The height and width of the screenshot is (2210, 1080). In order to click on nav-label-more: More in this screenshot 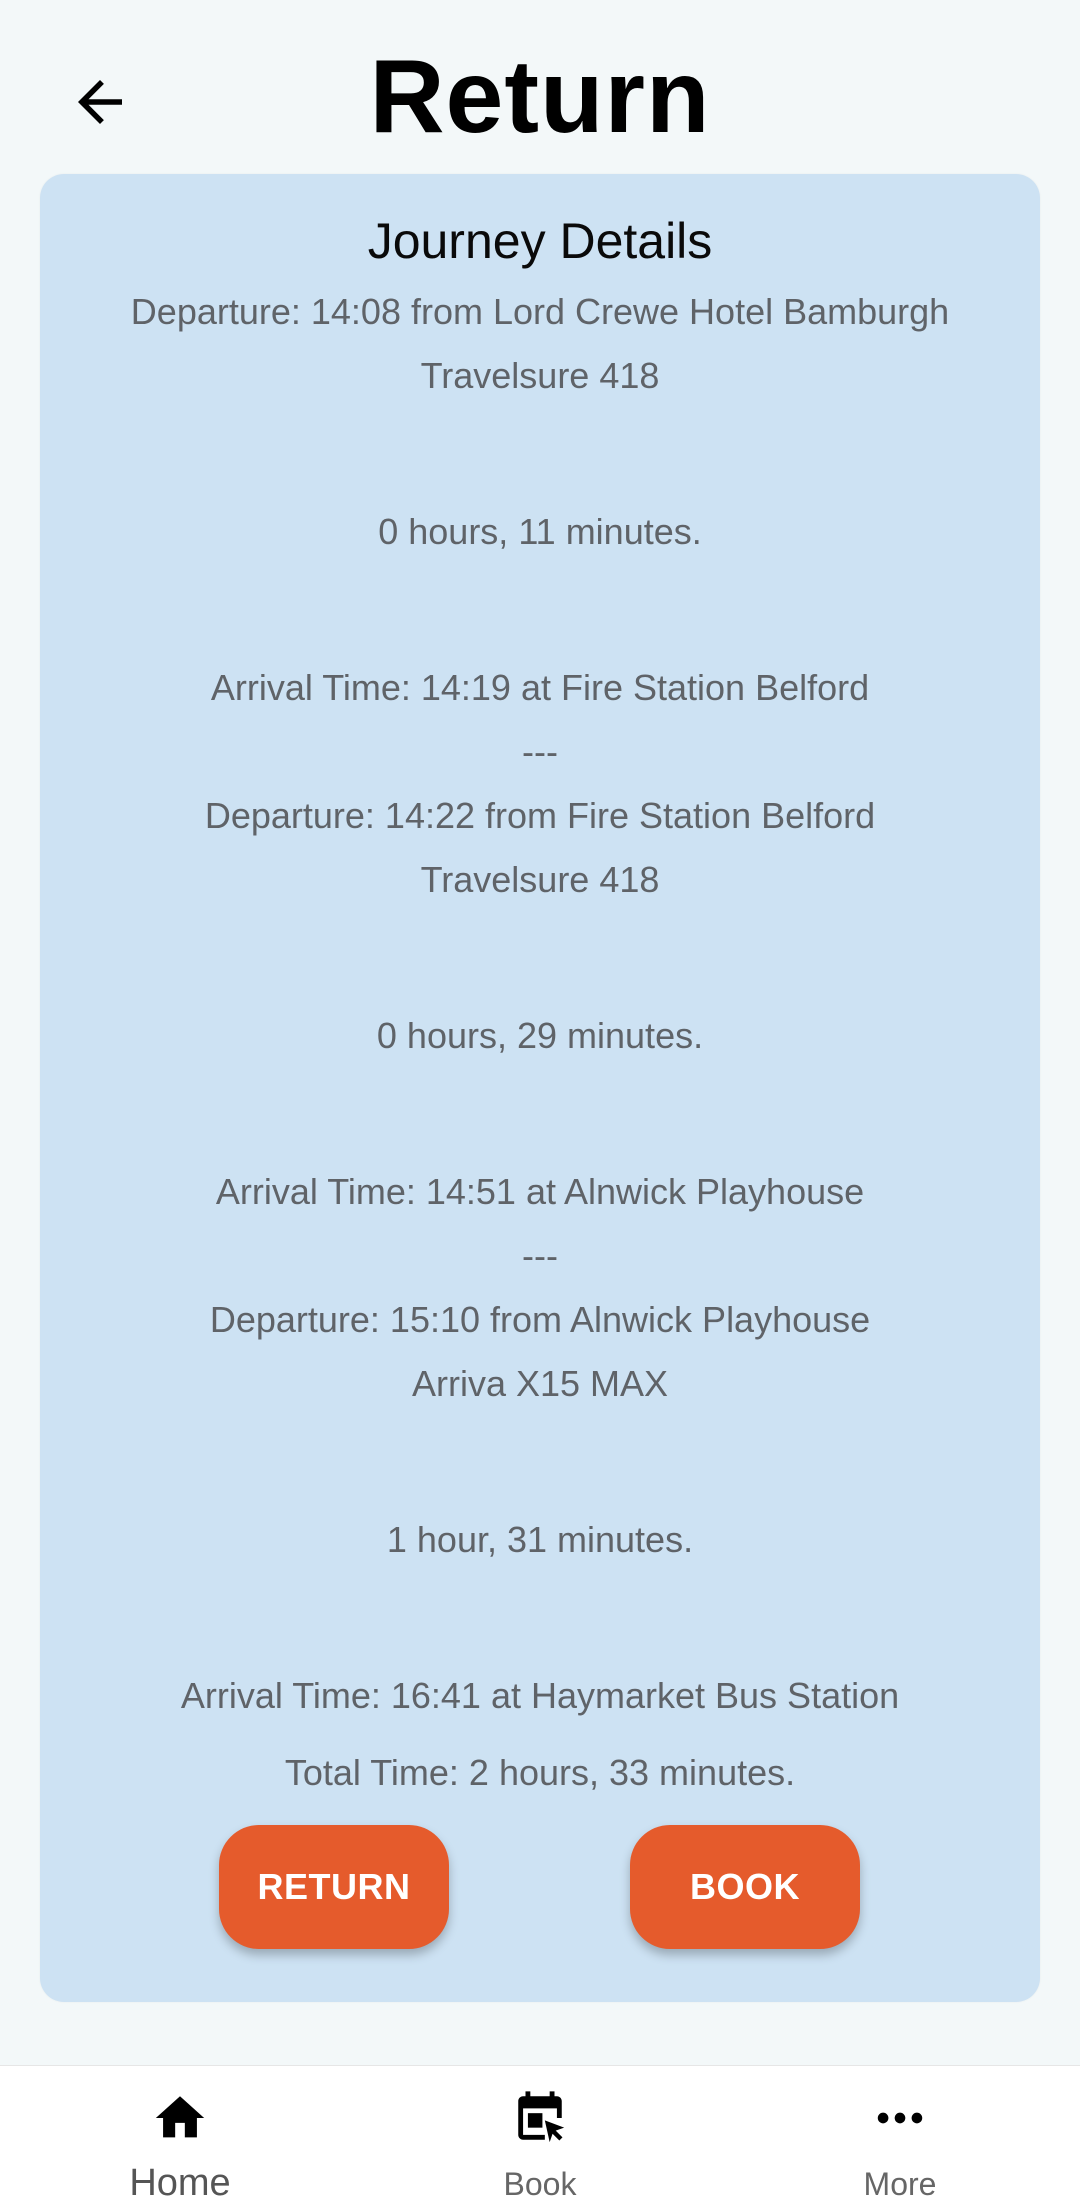, I will do `click(900, 2184)`.